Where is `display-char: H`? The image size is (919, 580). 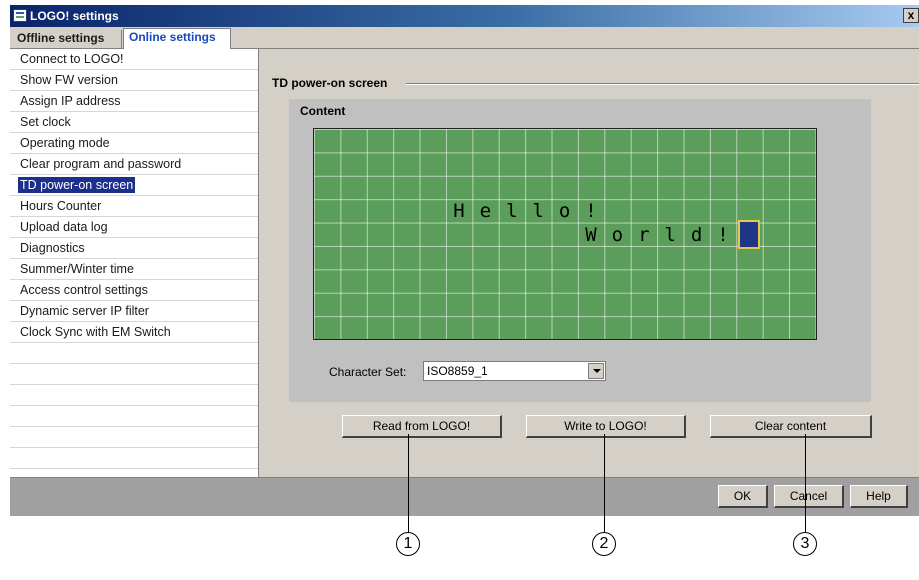
display-char: H is located at coordinates (459, 211).